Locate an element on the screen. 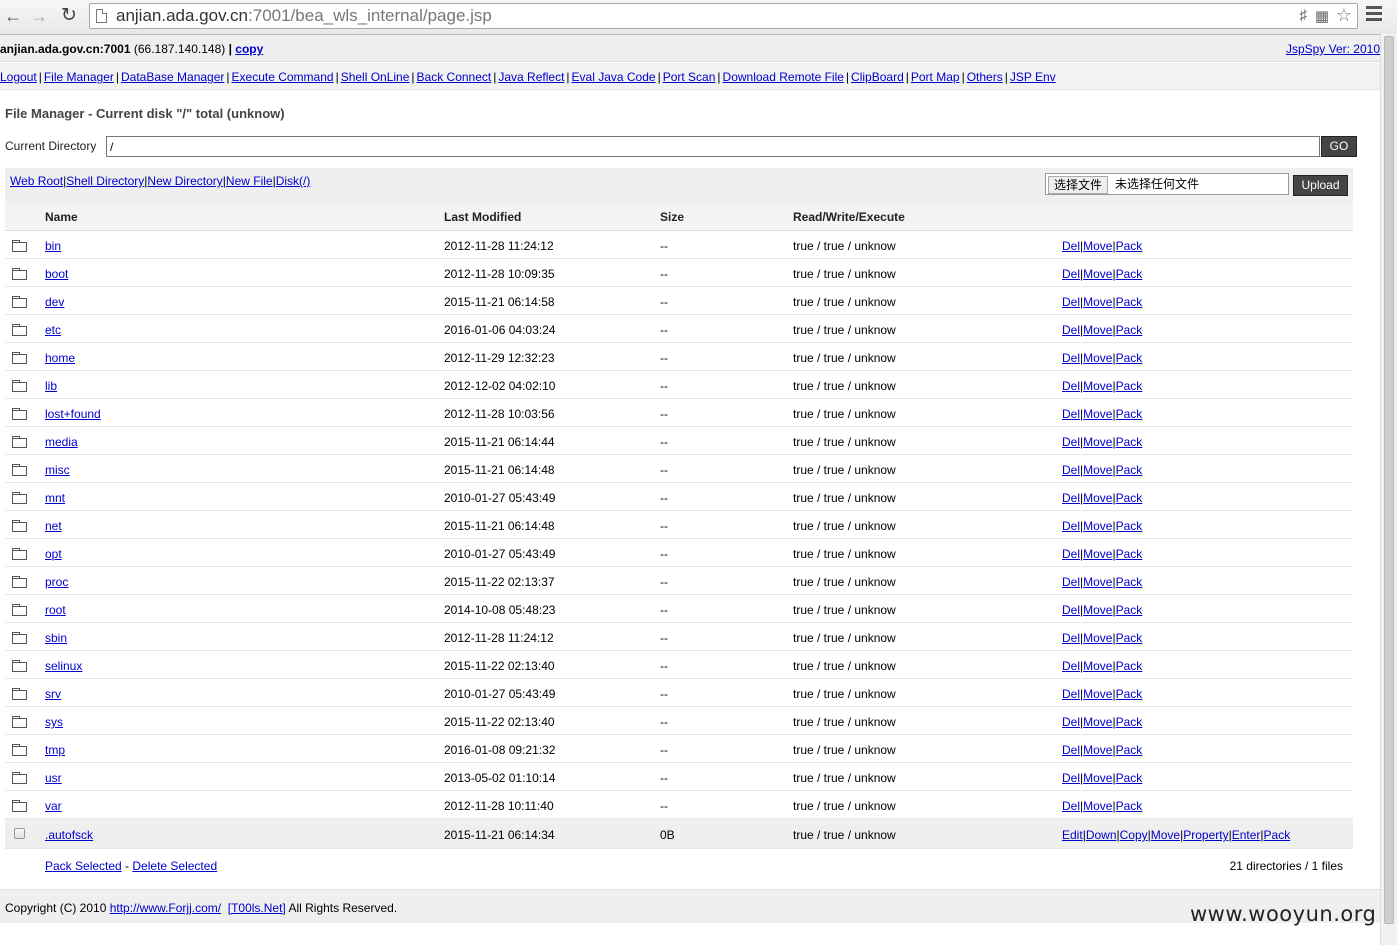 This screenshot has width=1397, height=945. upload-button: Upload is located at coordinates (1320, 185).